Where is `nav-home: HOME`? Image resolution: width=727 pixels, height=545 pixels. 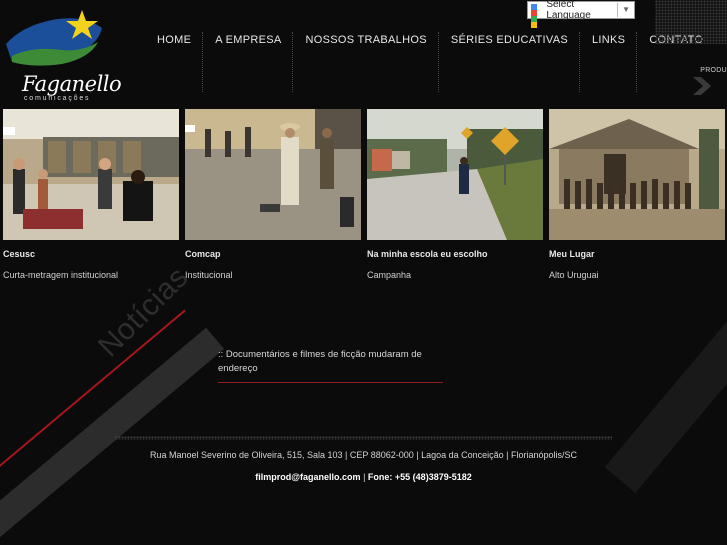
nav-home: HOME is located at coordinates (174, 63).